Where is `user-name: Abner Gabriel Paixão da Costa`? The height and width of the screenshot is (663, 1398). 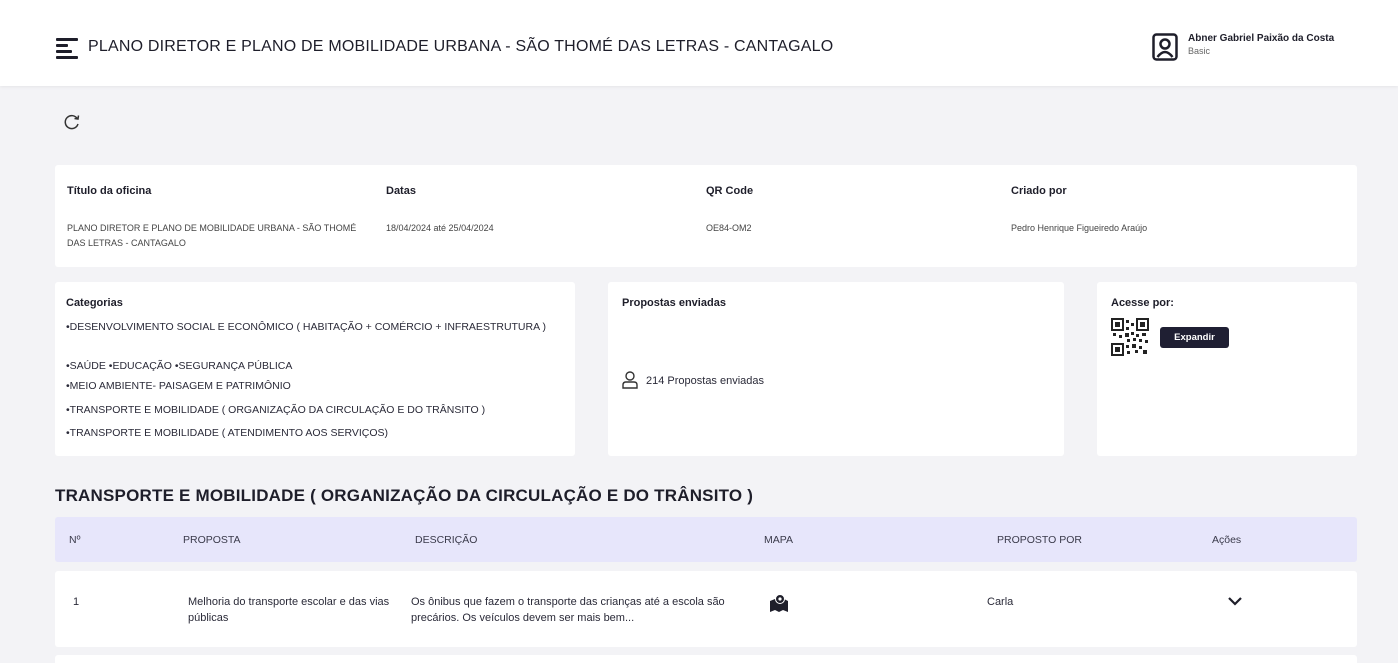 user-name: Abner Gabriel Paixão da Costa is located at coordinates (1261, 38).